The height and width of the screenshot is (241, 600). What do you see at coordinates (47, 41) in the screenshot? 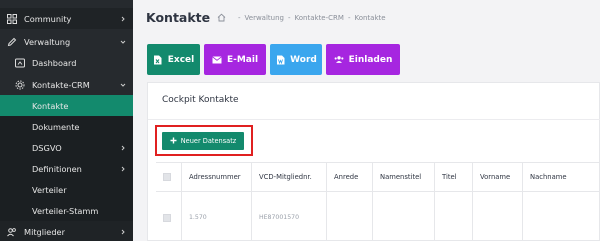
I see `sidebar-item-label: Verwaltung` at bounding box center [47, 41].